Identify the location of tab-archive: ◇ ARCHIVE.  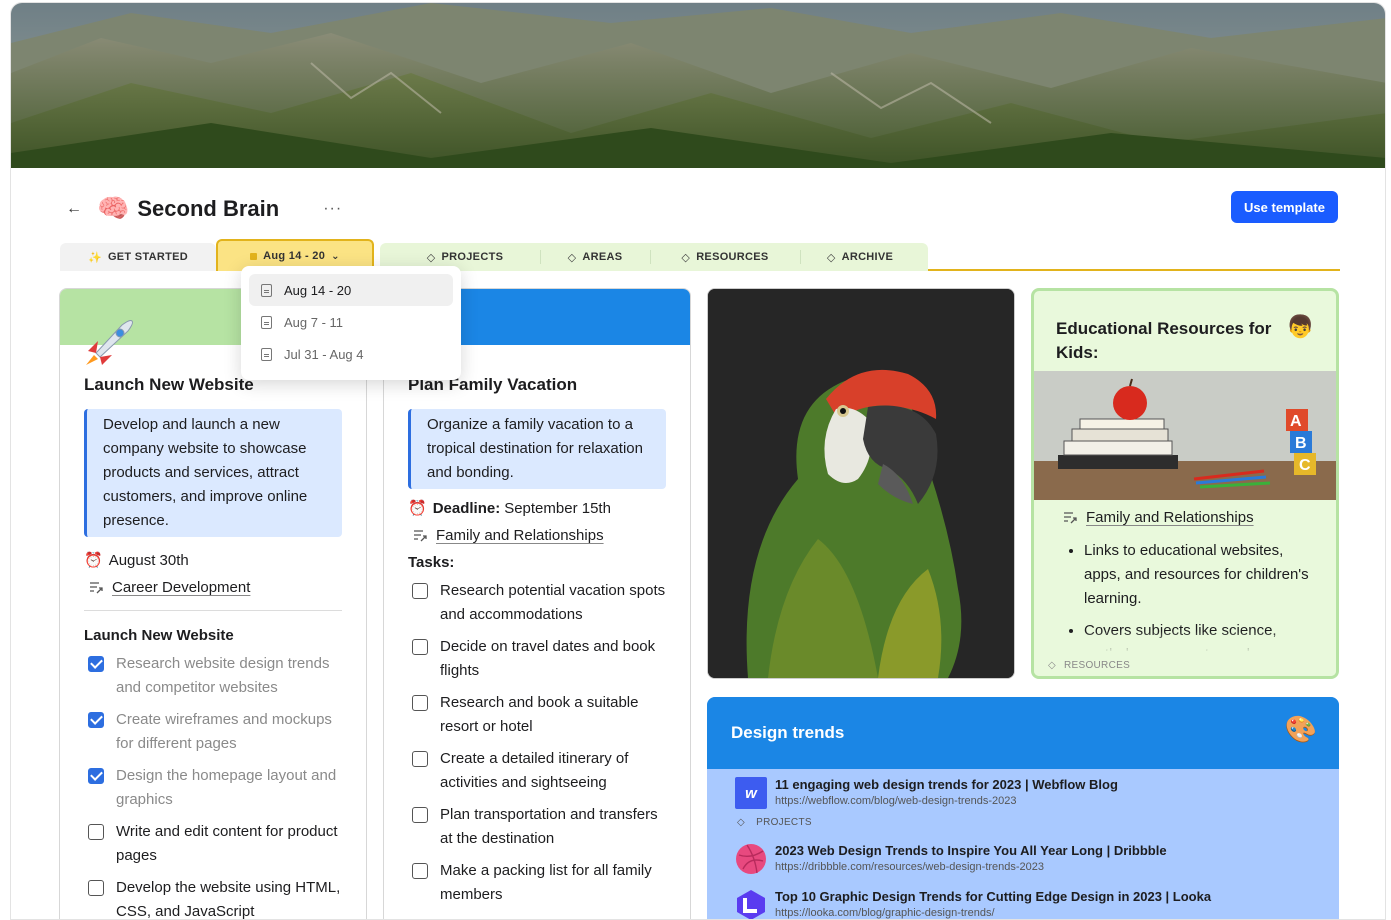
(860, 257).